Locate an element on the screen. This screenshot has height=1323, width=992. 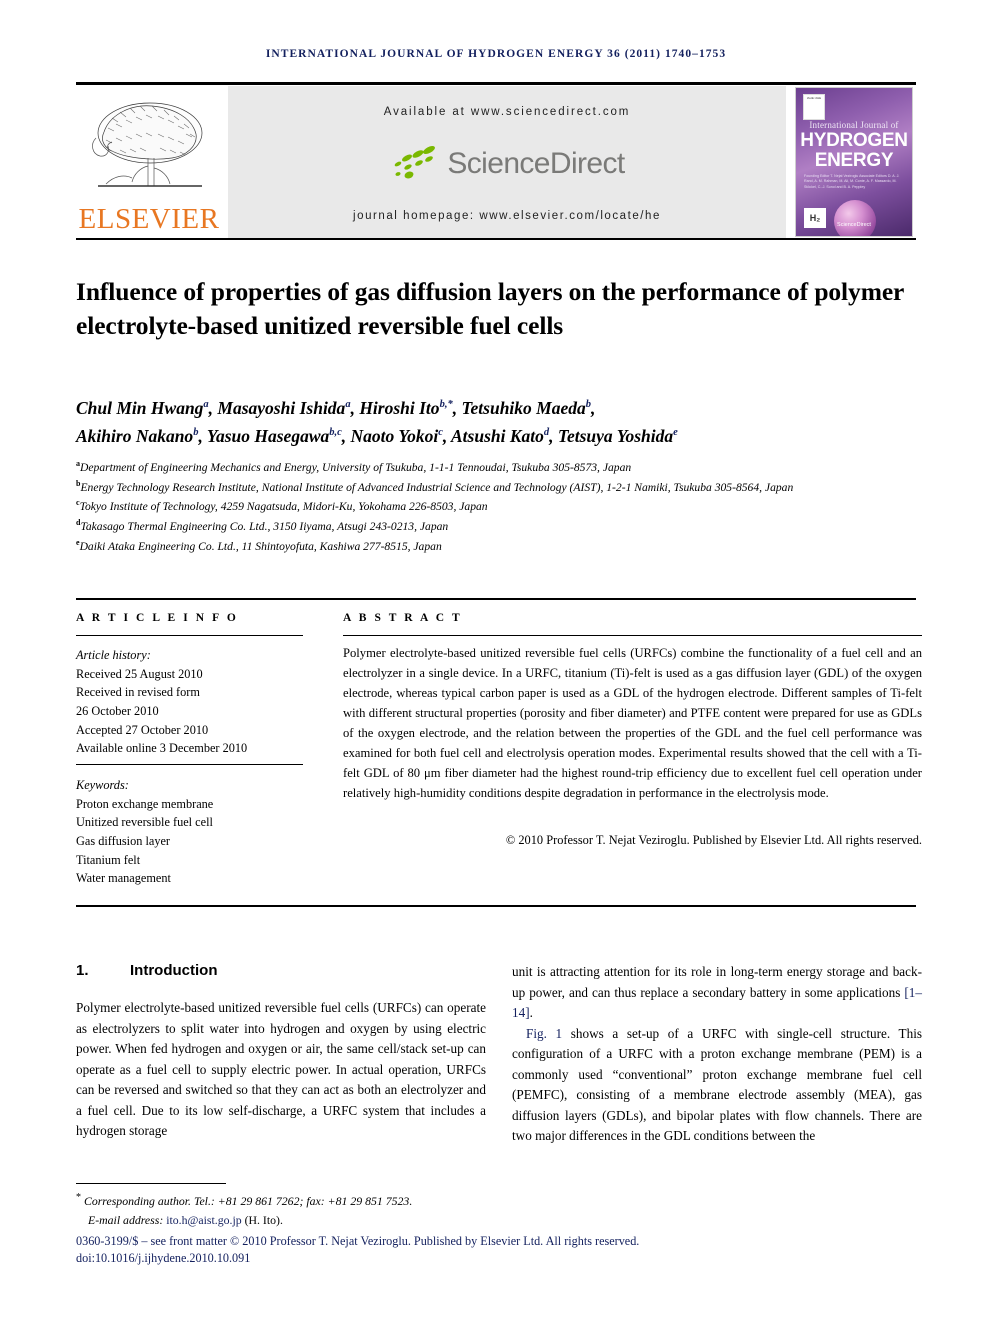
author-affiliation-marker: b,* is located at coordinates (446, 405).